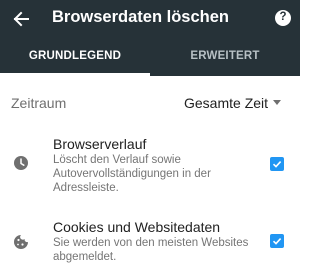  I want to click on page-title: Browserdaten löschen, so click(140, 17).